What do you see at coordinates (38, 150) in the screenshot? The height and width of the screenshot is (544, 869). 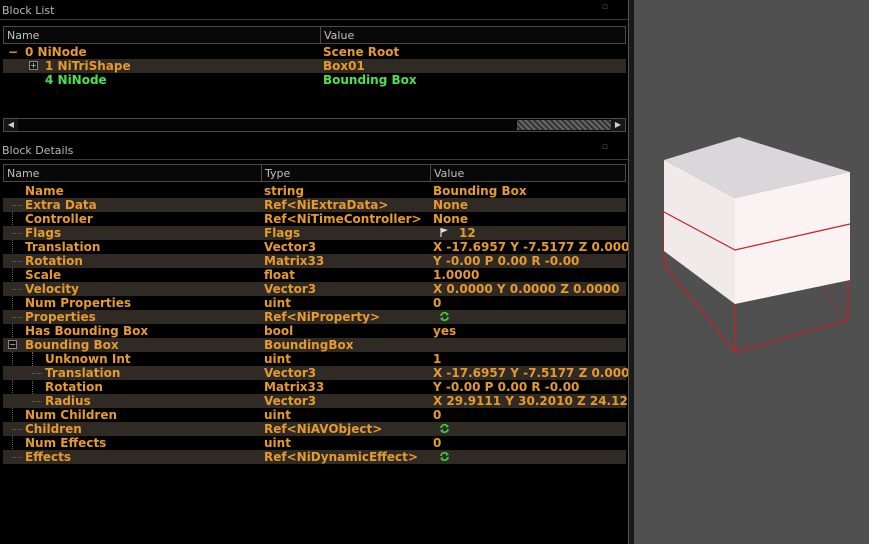 I see `block-details-title-text: Block Details` at bounding box center [38, 150].